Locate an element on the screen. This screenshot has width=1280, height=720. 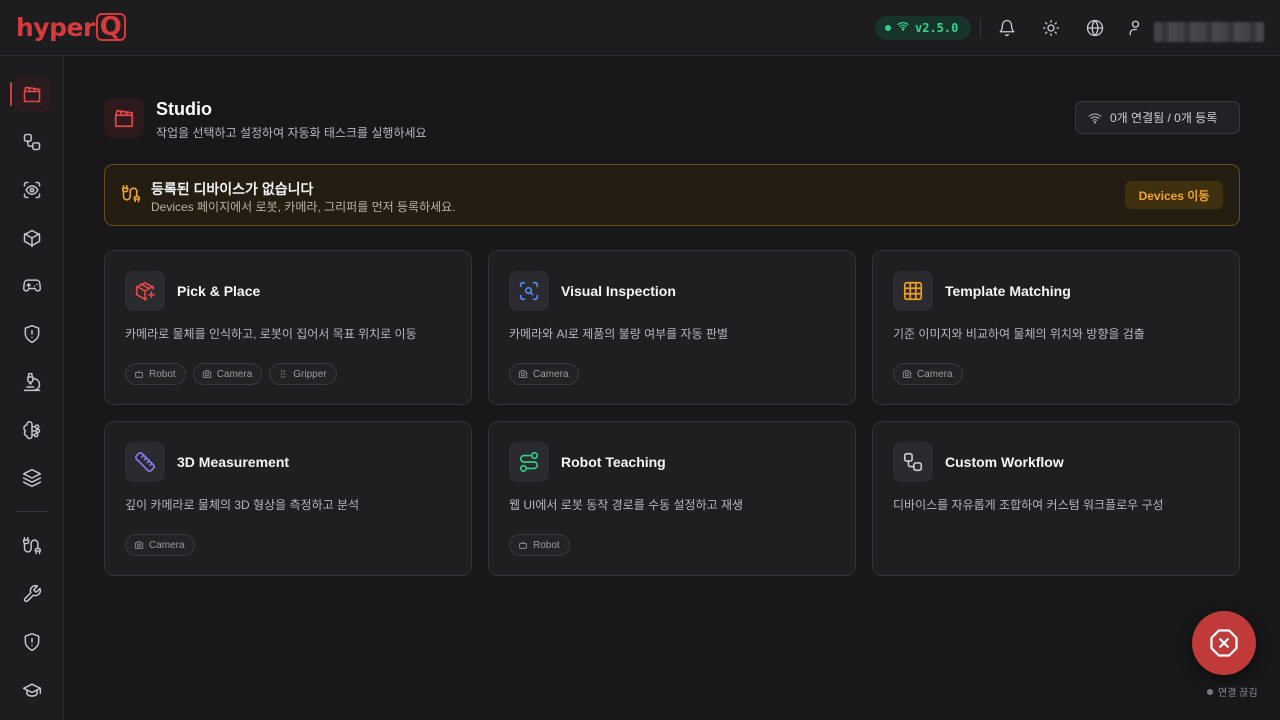
card-description: 깊이 카메라로 물체의 3D 형상을 측정하고 분석 is located at coordinates (242, 505).